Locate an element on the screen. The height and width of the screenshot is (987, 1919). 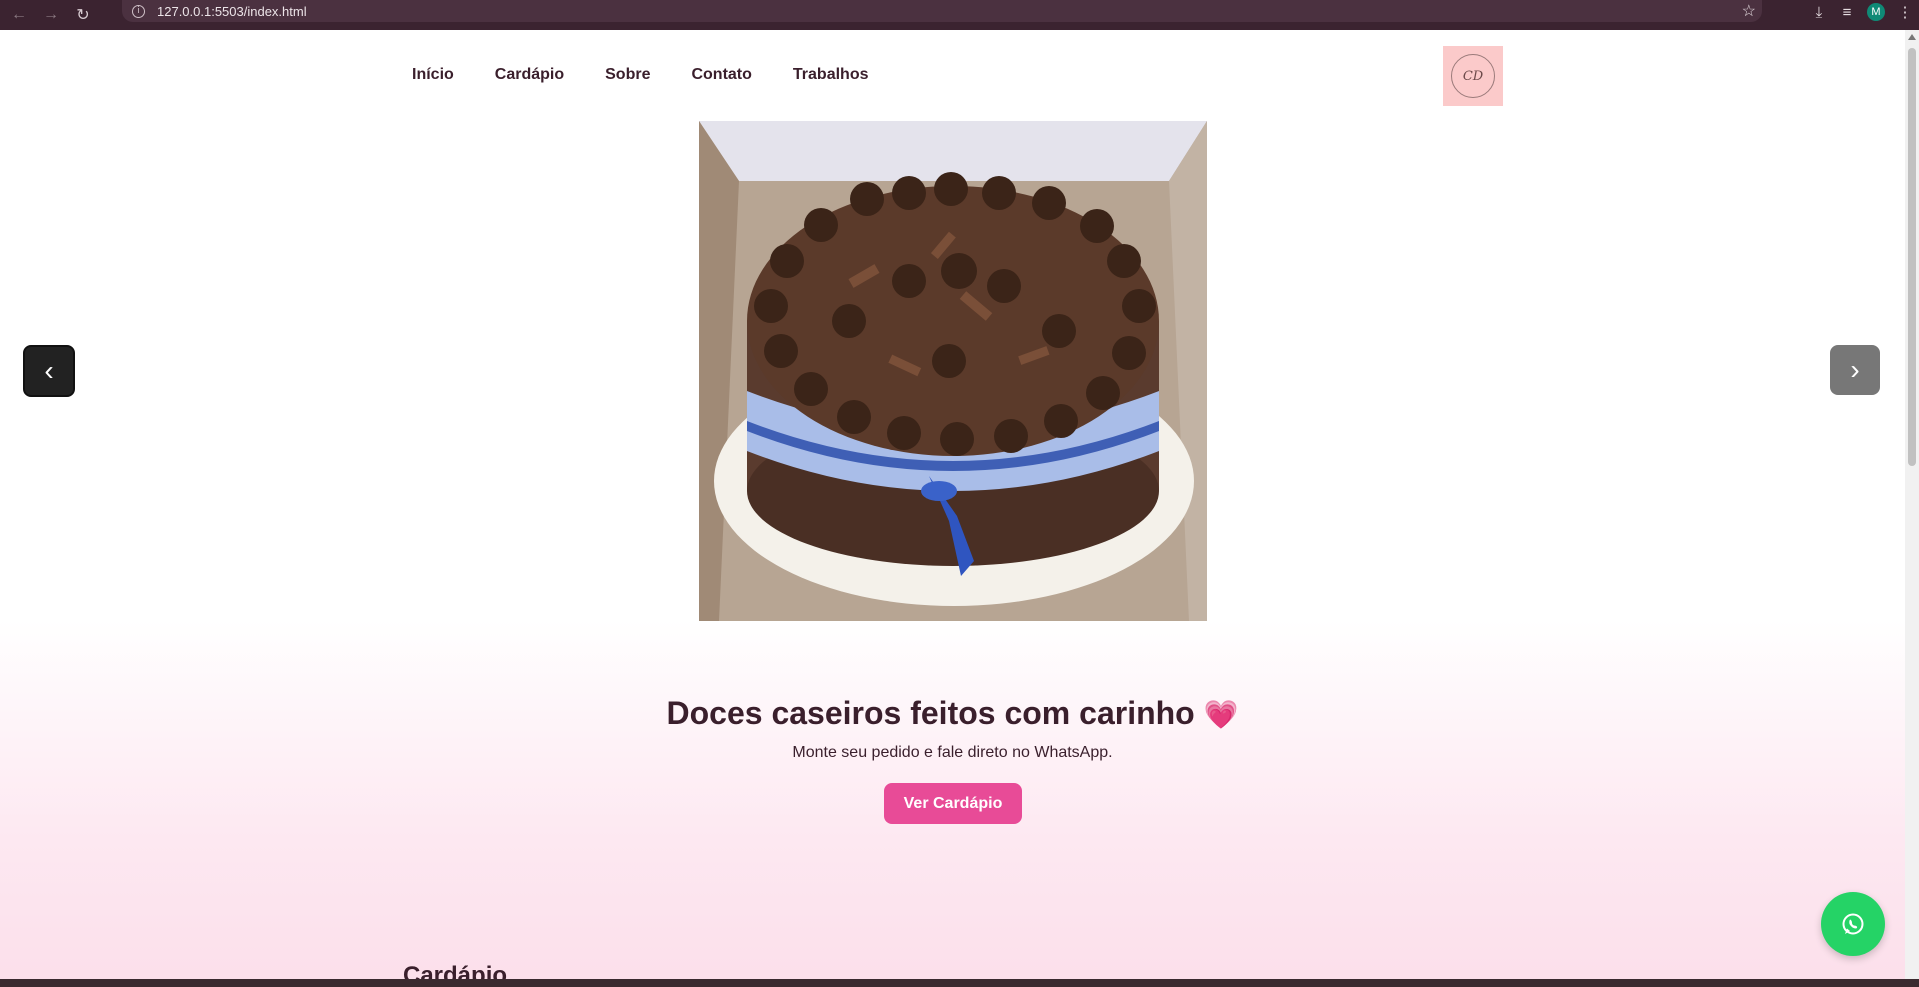
scrollbar-thumb is located at coordinates (1912, 257).